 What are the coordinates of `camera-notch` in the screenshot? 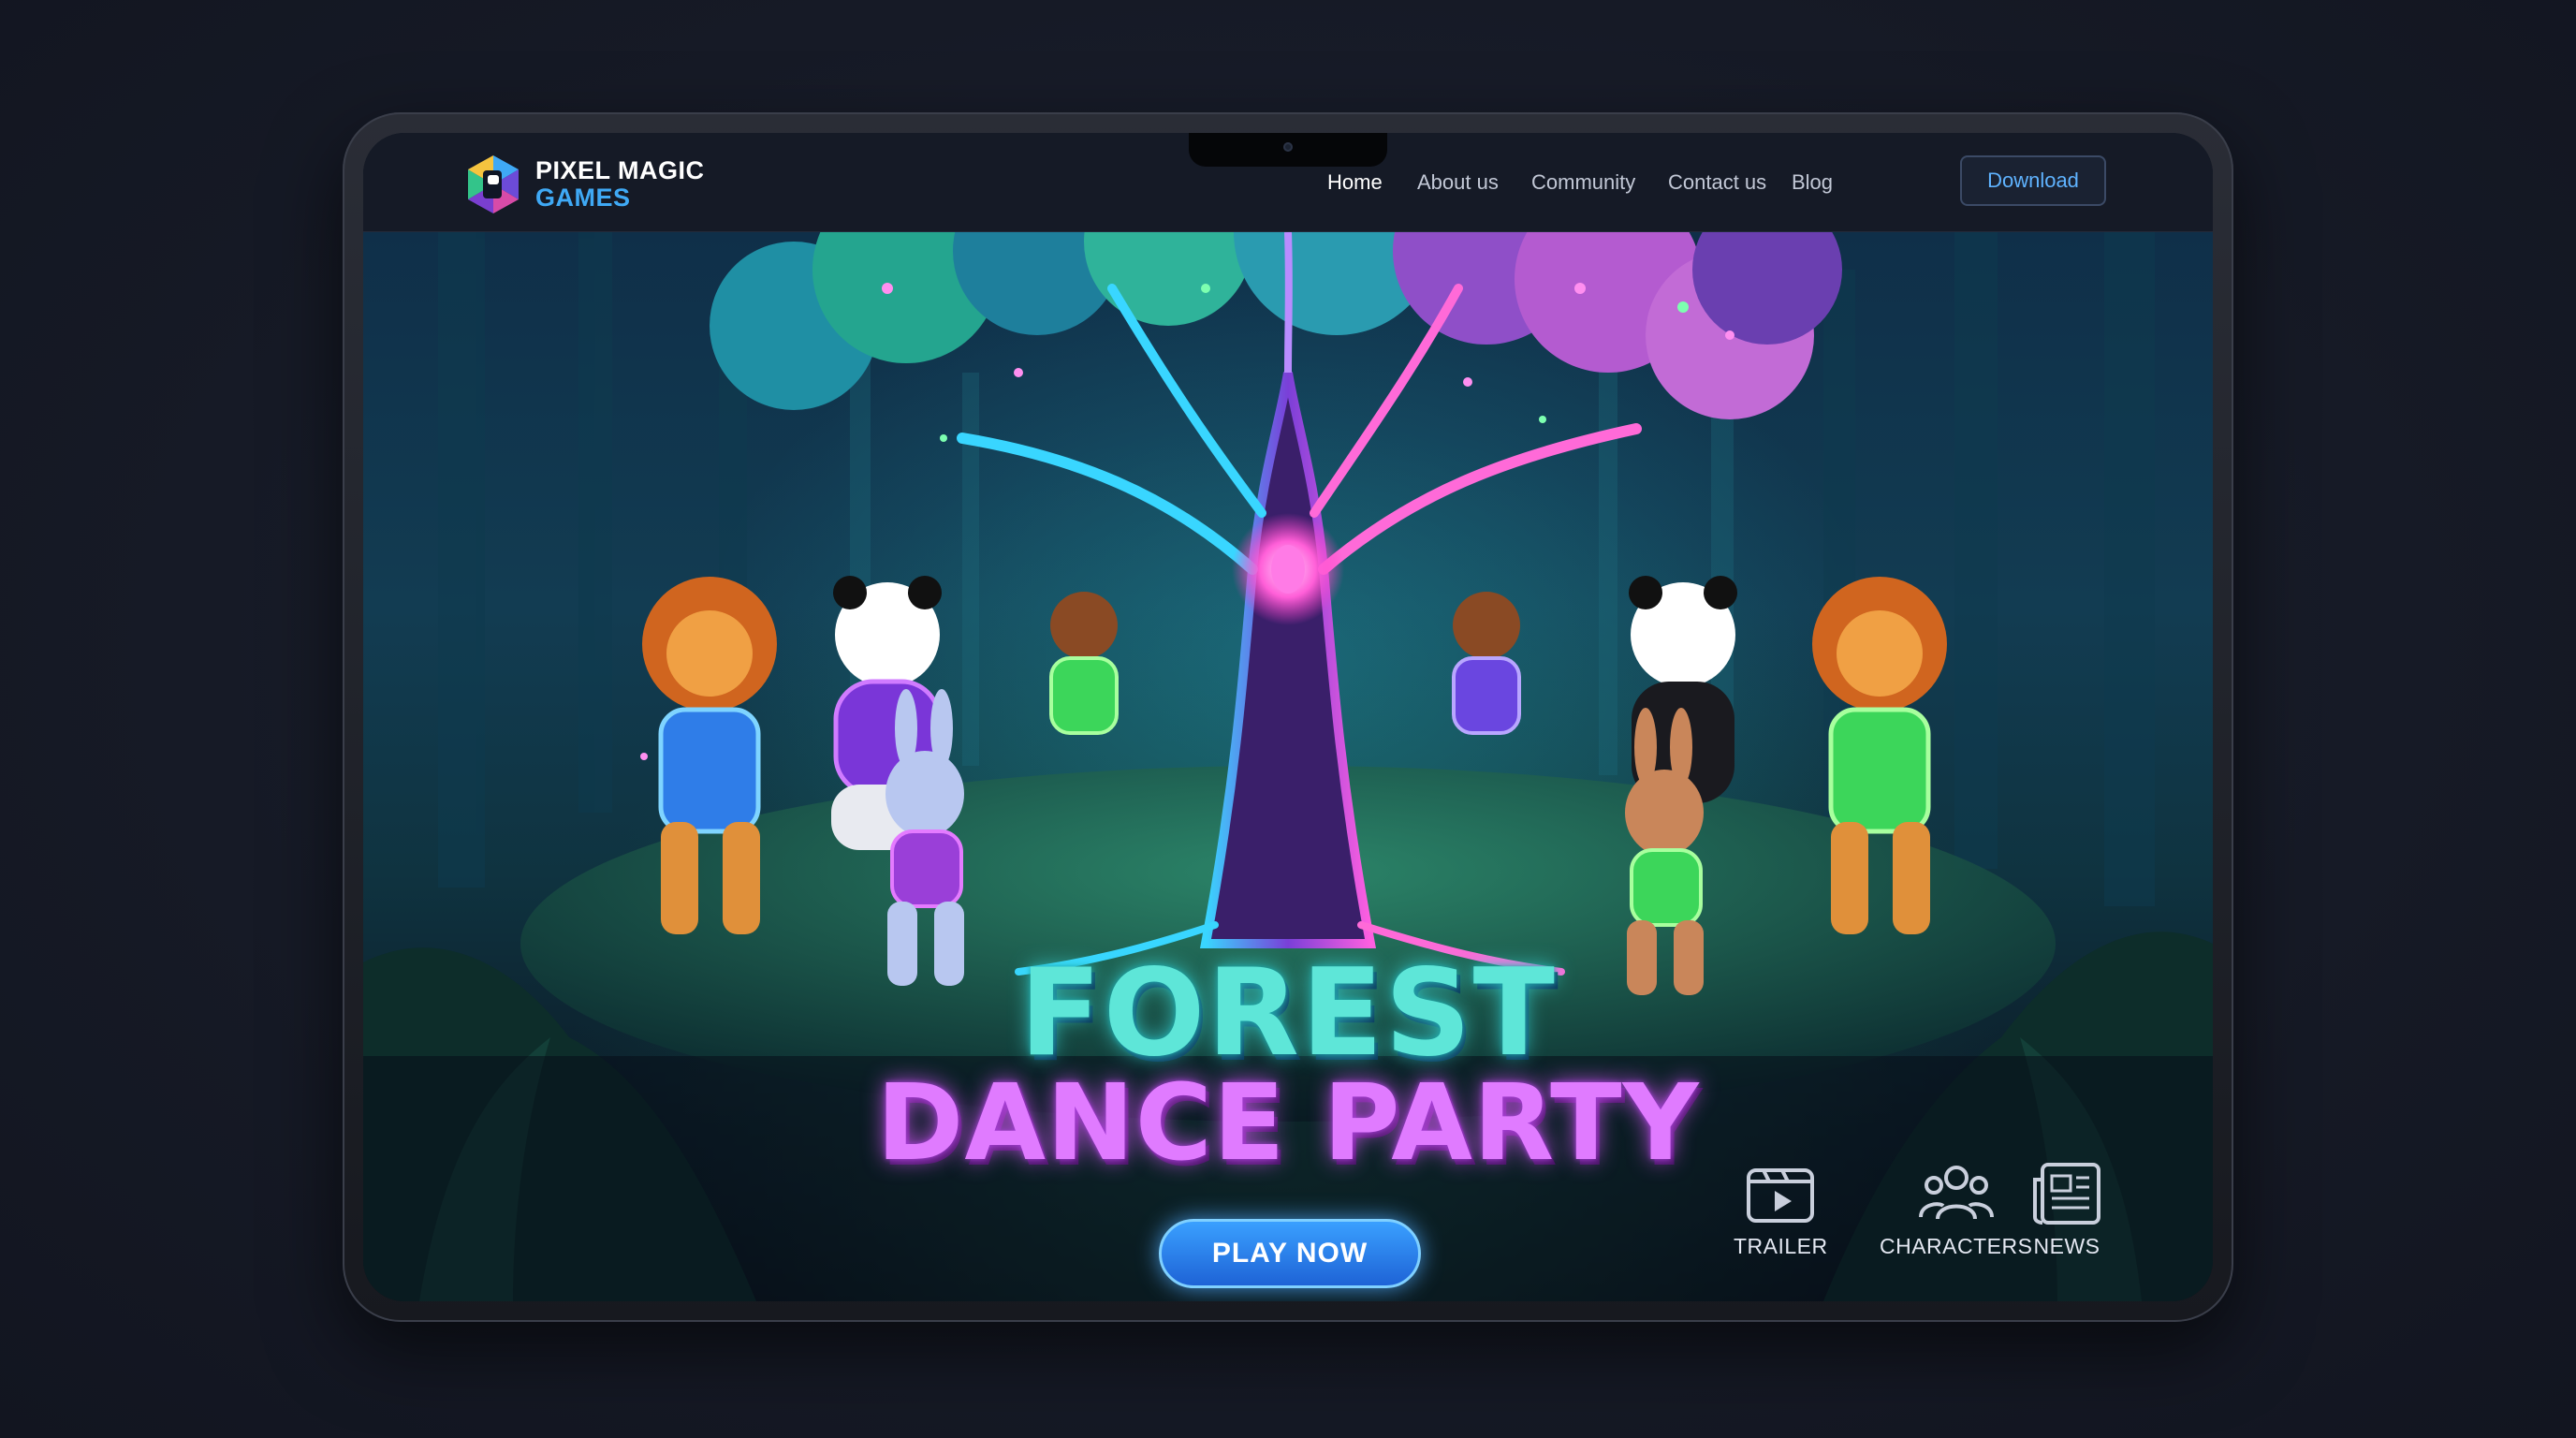 It's located at (1288, 150).